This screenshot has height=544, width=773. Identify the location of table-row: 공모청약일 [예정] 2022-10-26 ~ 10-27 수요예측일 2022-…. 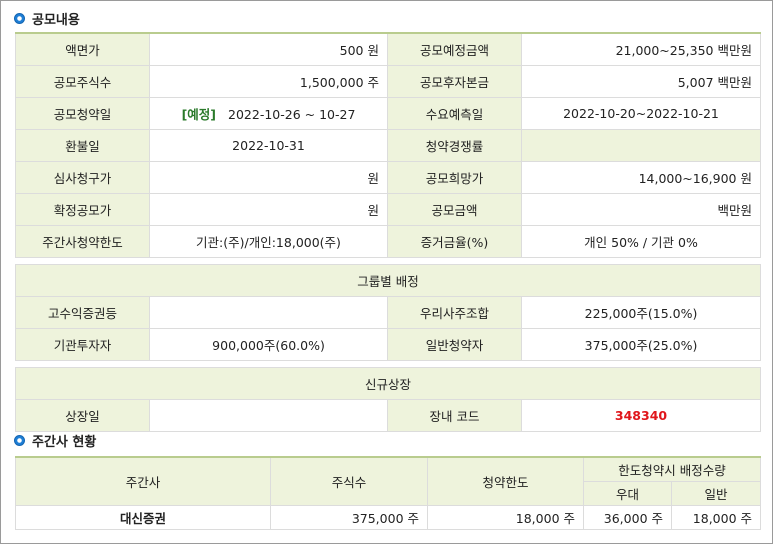
(388, 113).